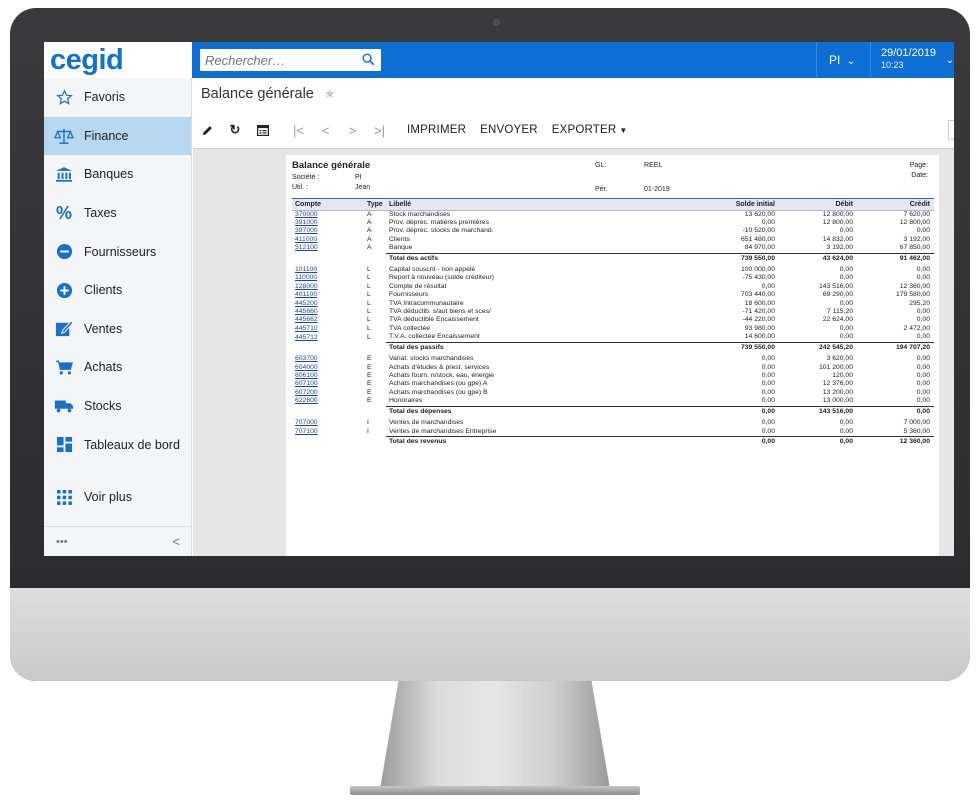  Describe the element at coordinates (623, 130) in the screenshot. I see `caret-down-icon: ▼` at that location.